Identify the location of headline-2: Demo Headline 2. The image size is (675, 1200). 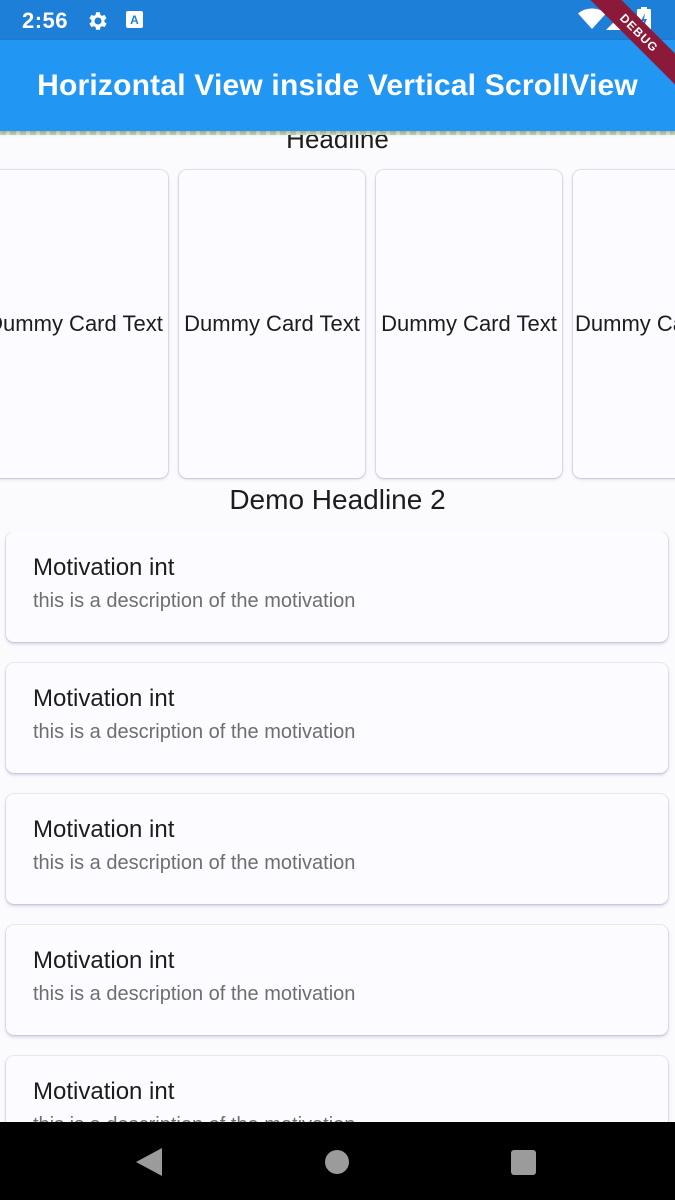
(337, 499).